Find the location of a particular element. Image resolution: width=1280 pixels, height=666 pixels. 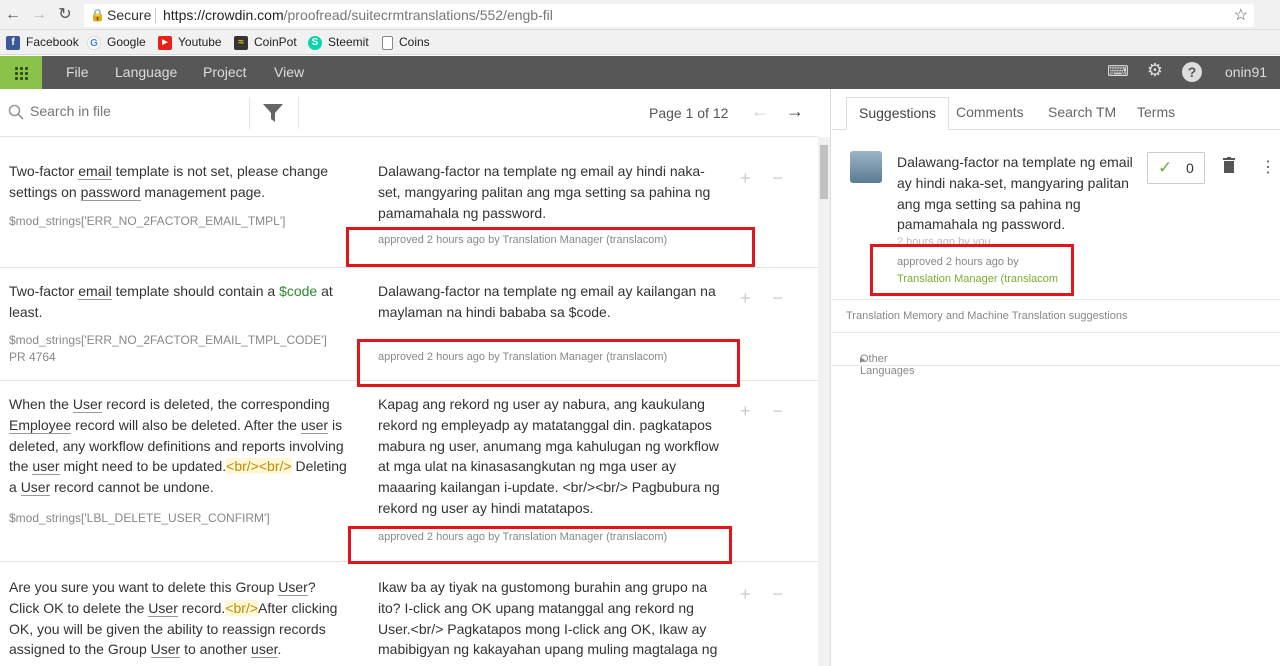

scrollbar is located at coordinates (824, 401).